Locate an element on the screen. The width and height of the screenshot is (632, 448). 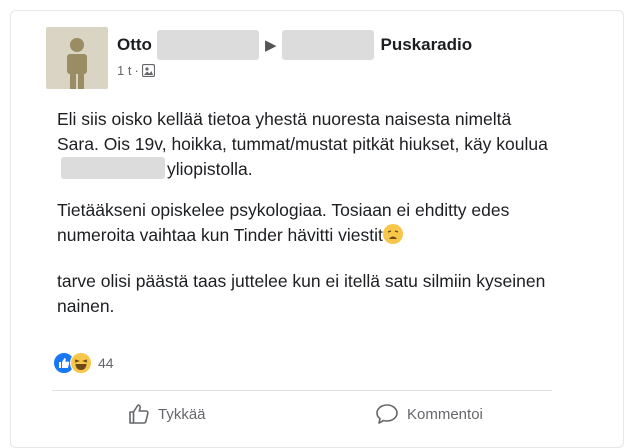
timestamp: 1 t is located at coordinates (124, 70).